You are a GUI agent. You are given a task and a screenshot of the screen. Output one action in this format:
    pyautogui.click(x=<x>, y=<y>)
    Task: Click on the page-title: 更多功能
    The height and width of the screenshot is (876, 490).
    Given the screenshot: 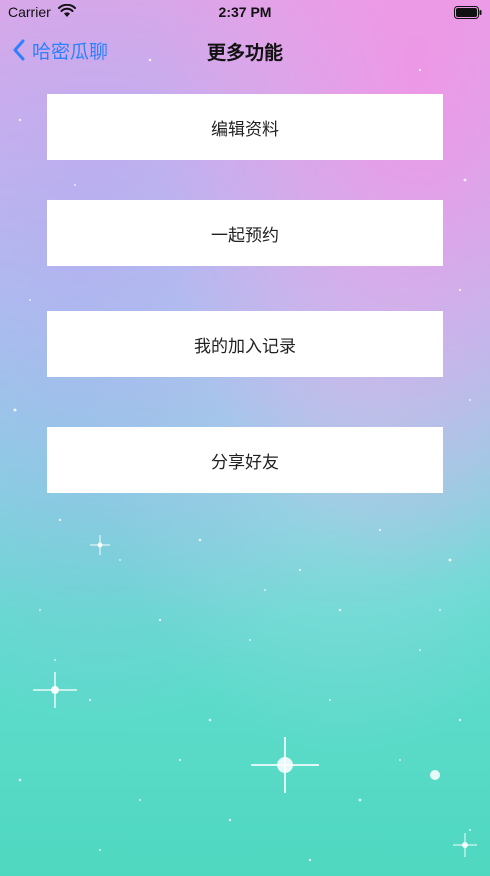 What is the action you would take?
    pyautogui.click(x=244, y=53)
    